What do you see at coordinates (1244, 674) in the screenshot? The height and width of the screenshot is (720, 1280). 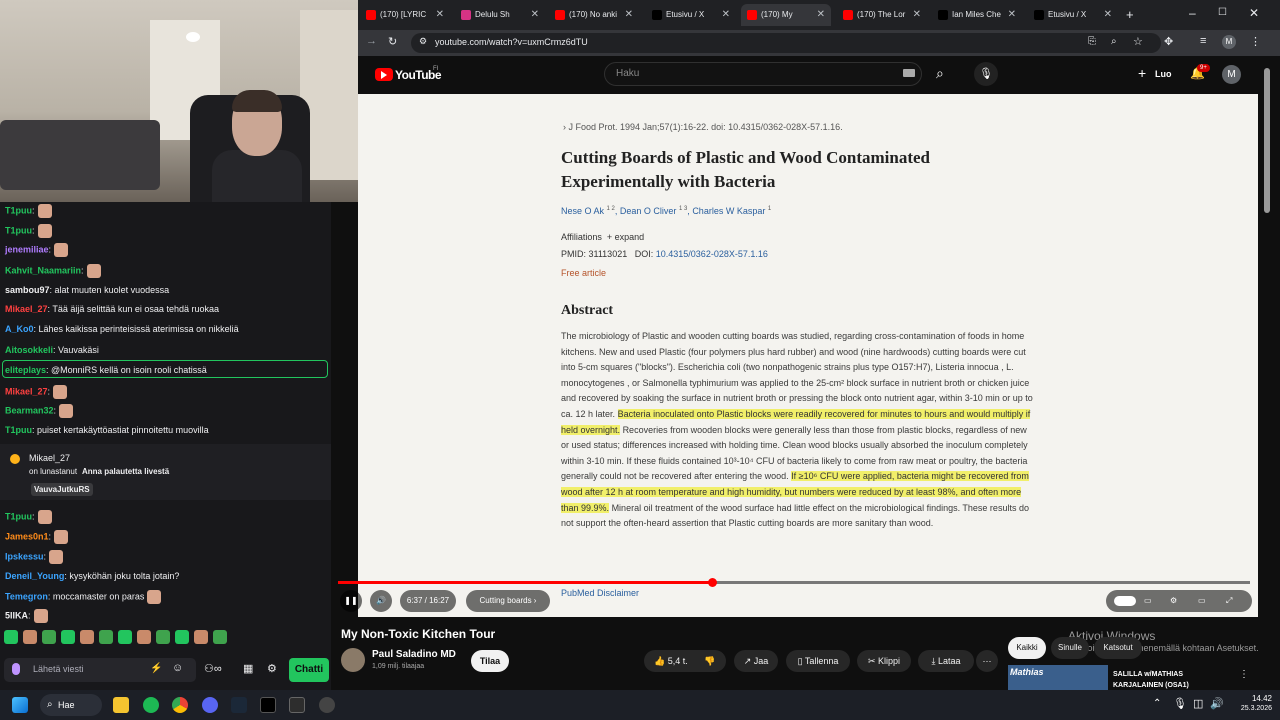 I see `recommended-more-icon: ⋮` at bounding box center [1244, 674].